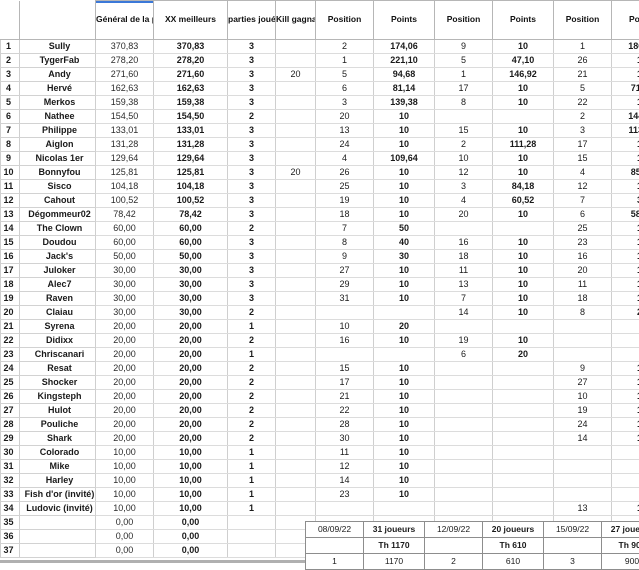 Image resolution: width=639 pixels, height=570 pixels. What do you see at coordinates (125, 411) in the screenshot?
I see `row-general-period: 20,00` at bounding box center [125, 411].